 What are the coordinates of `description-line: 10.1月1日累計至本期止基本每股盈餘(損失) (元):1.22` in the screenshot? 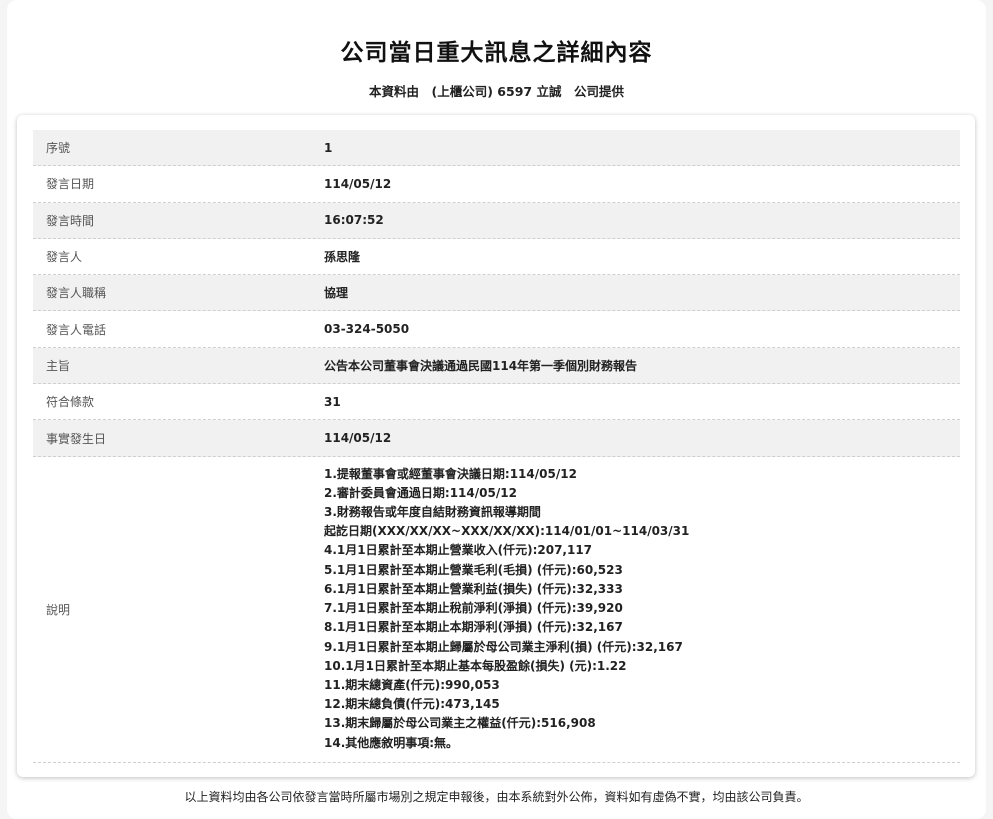 It's located at (475, 665).